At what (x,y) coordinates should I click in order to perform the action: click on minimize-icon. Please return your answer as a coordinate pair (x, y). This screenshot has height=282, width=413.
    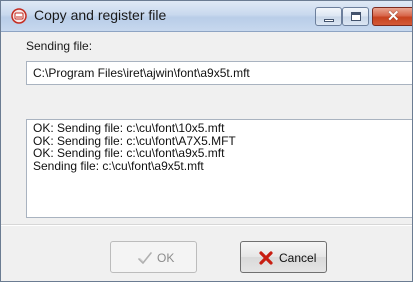
    Looking at the image, I should click on (329, 20).